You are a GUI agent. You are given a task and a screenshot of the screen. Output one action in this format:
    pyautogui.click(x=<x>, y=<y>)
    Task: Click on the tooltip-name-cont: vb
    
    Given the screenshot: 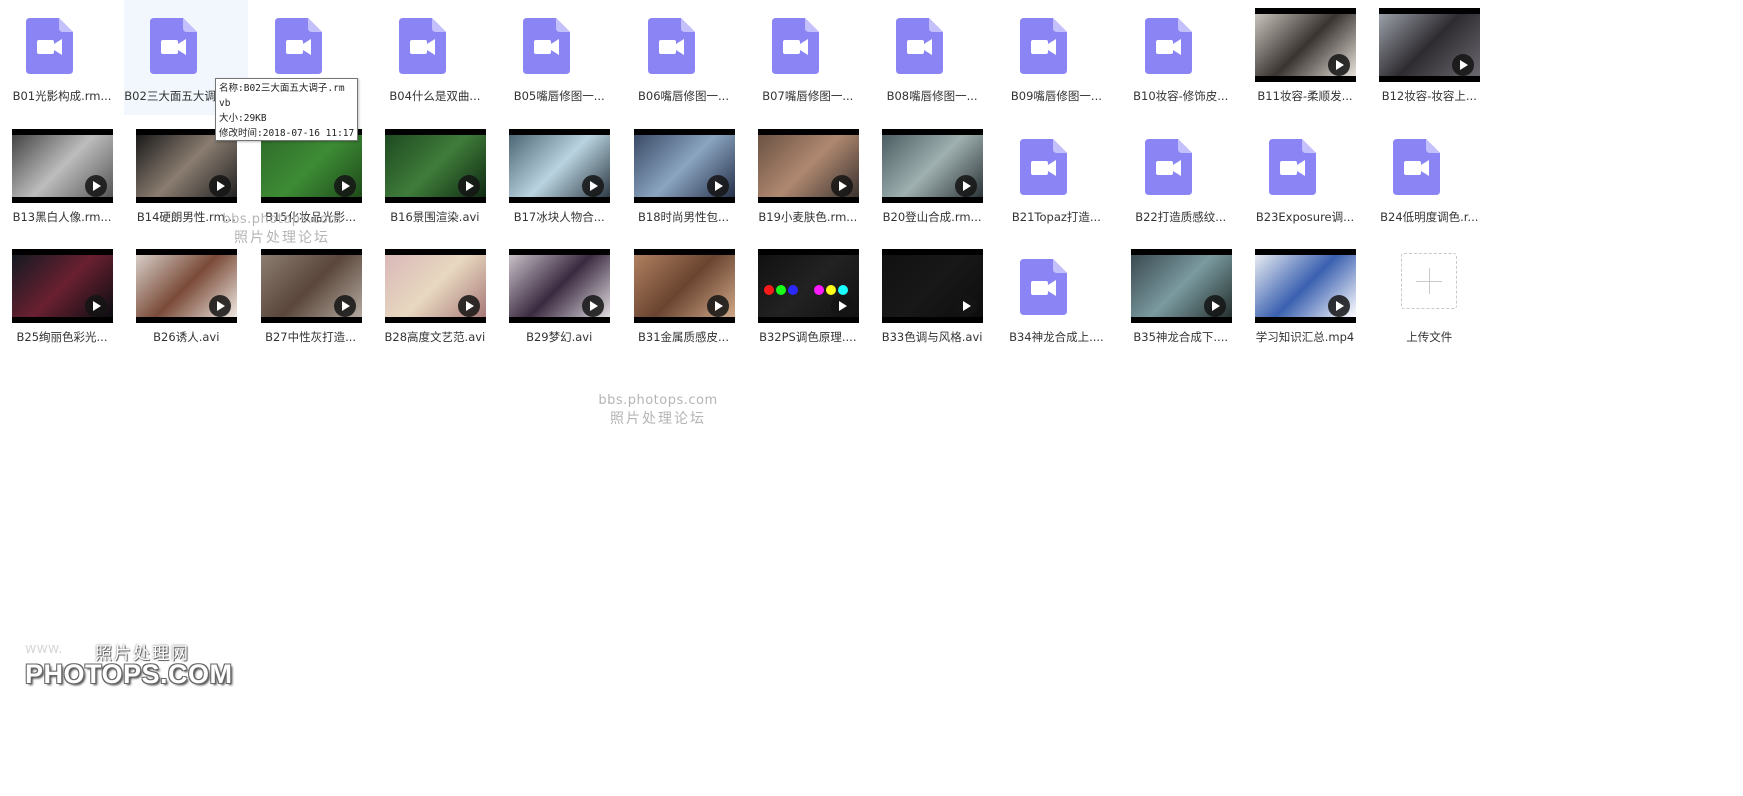 What is the action you would take?
    pyautogui.click(x=225, y=103)
    